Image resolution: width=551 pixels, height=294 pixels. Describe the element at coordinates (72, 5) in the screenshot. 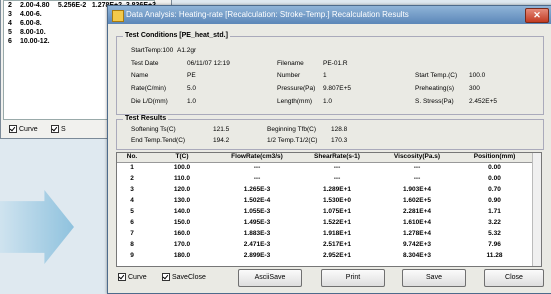

I see `row-v1: 5.256E-2` at that location.